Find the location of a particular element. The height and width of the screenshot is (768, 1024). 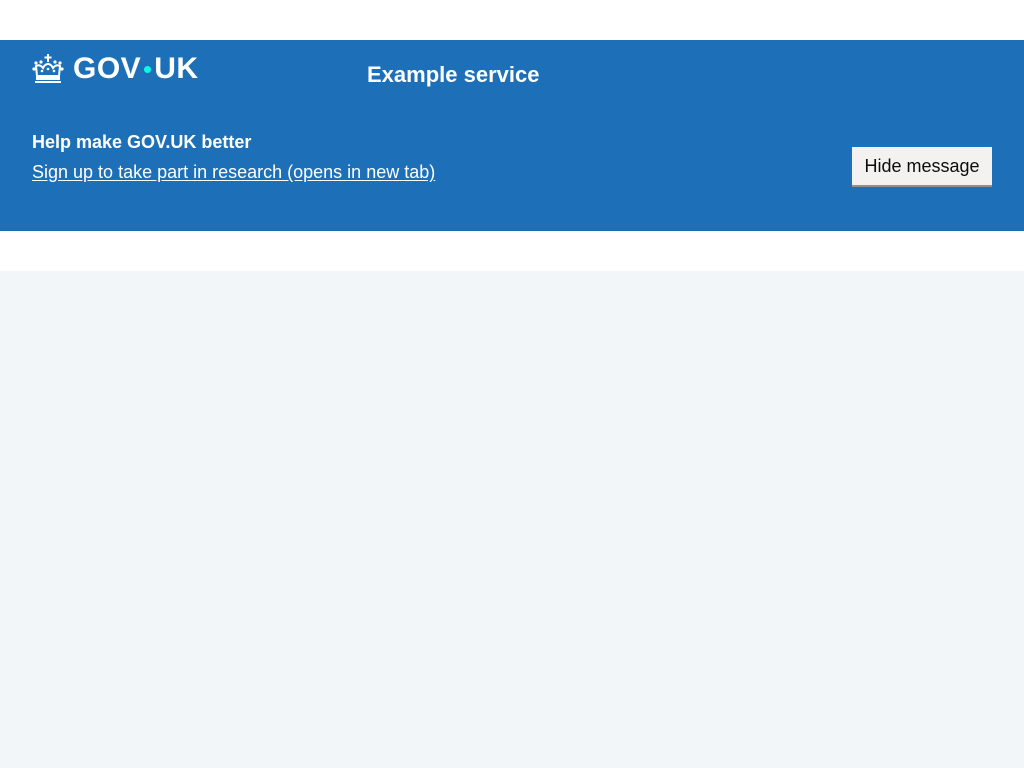

logo-dot is located at coordinates (148, 69).